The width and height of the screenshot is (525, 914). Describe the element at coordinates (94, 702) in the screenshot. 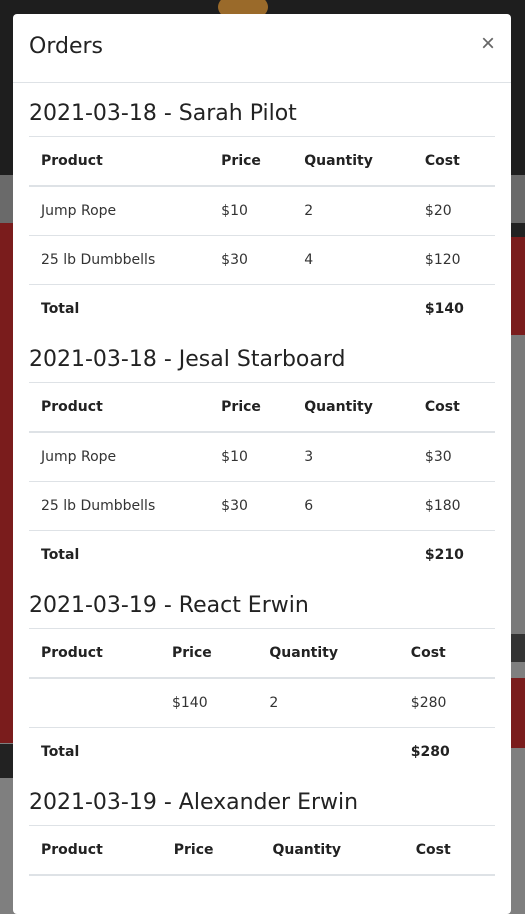

I see `cell-product` at that location.